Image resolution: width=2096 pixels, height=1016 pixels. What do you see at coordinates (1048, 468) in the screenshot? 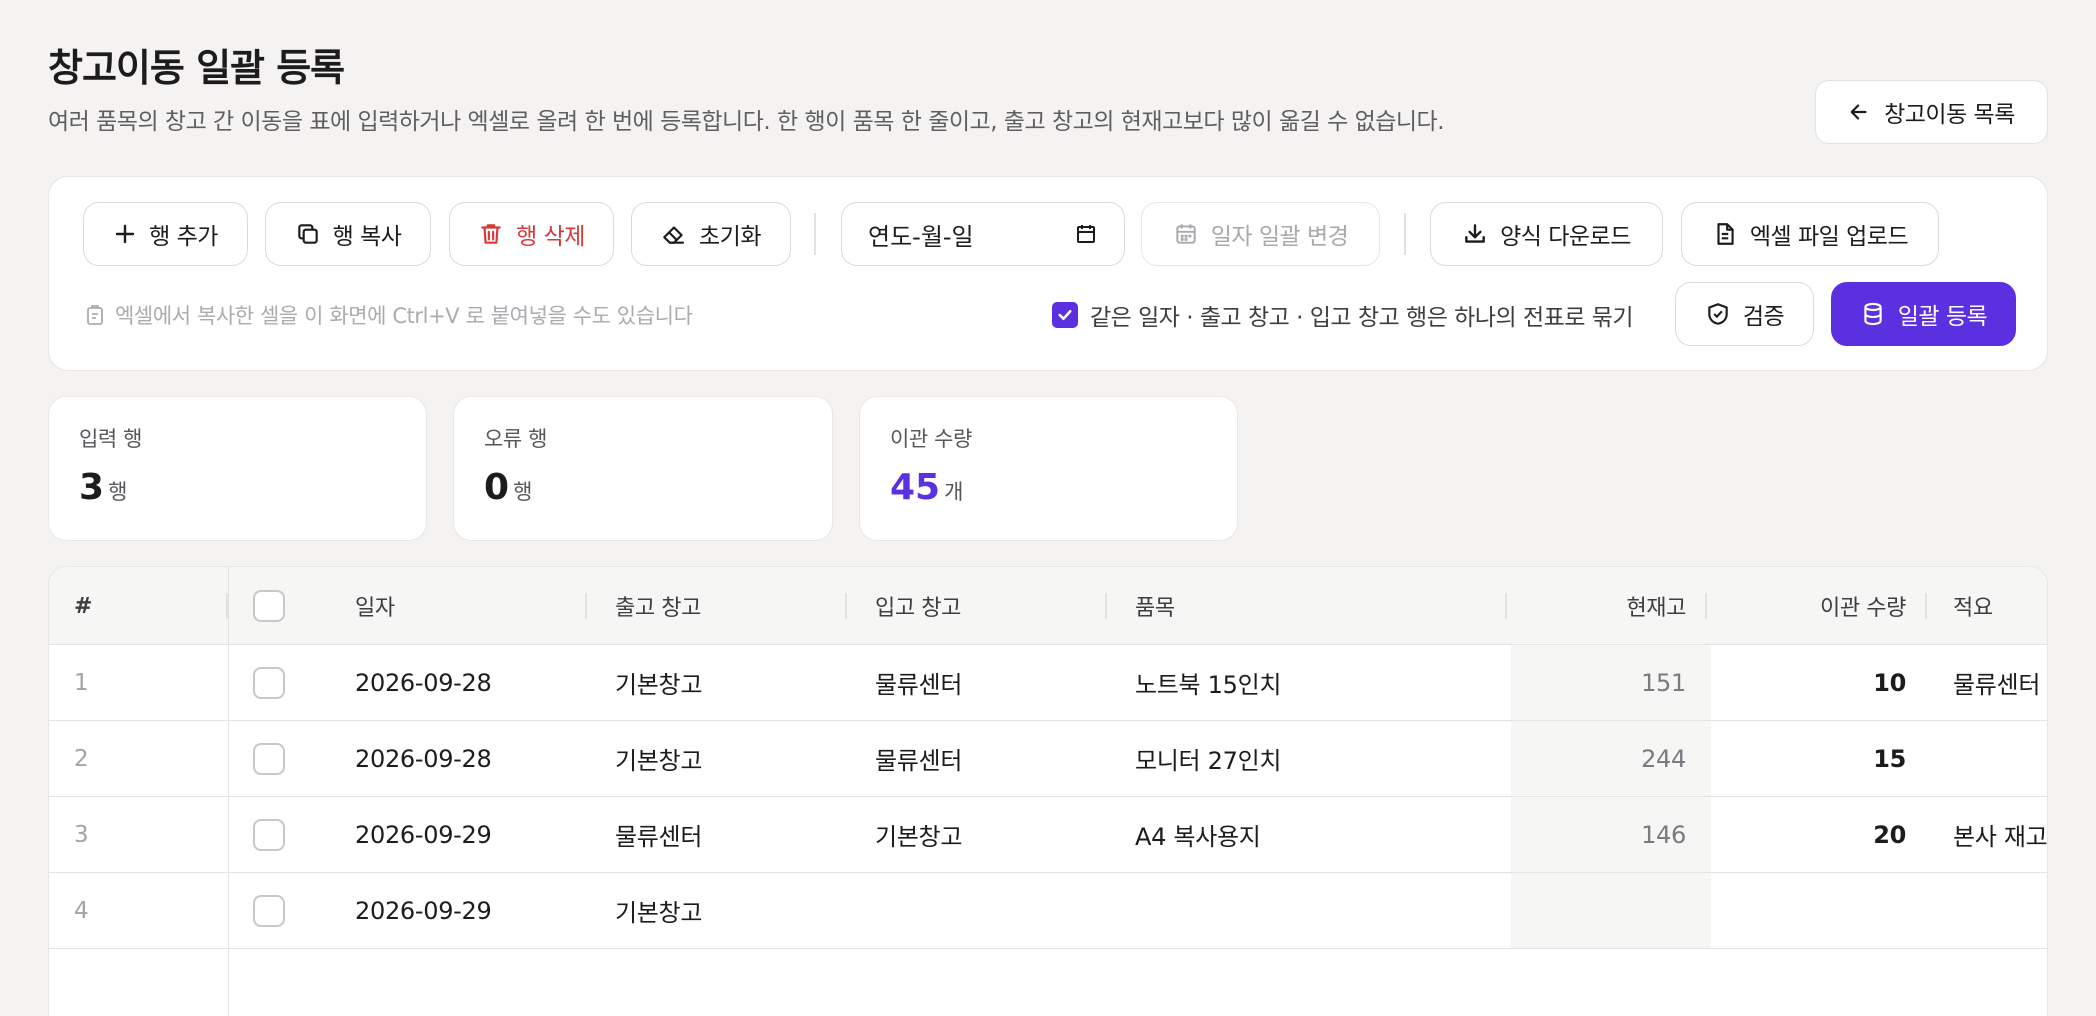
I see `stat-card-transfer-qty: 이관 수량 45 개` at bounding box center [1048, 468].